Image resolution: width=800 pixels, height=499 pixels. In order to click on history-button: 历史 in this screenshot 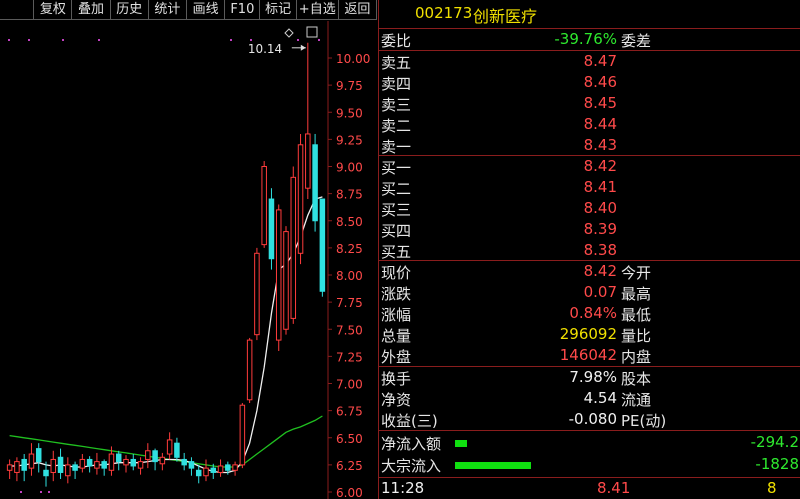, I will do `click(129, 10)`.